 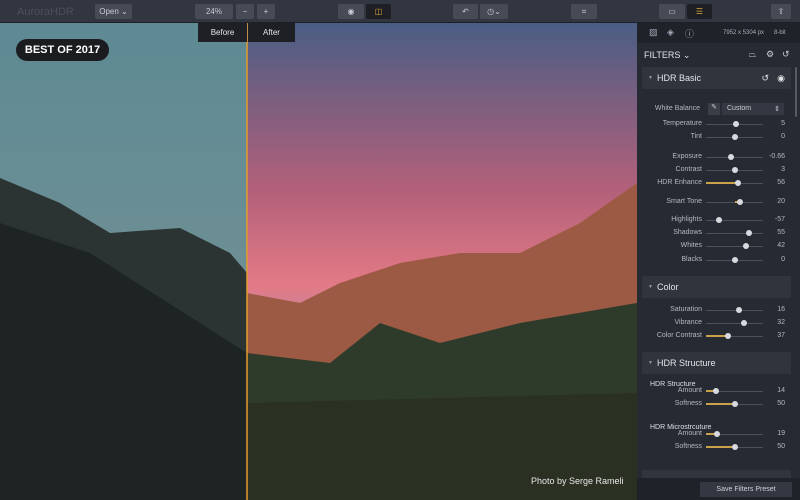 I want to click on gear-icon: ⚙, so click(x=770, y=54).